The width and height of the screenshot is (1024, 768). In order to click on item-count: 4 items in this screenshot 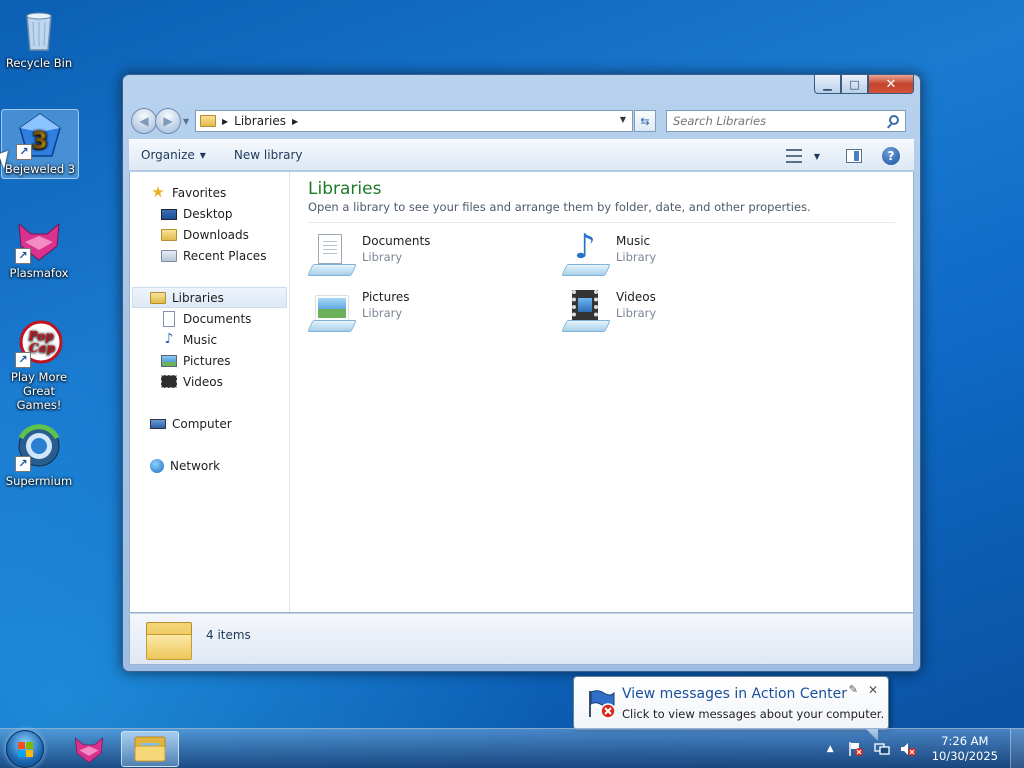, I will do `click(228, 635)`.